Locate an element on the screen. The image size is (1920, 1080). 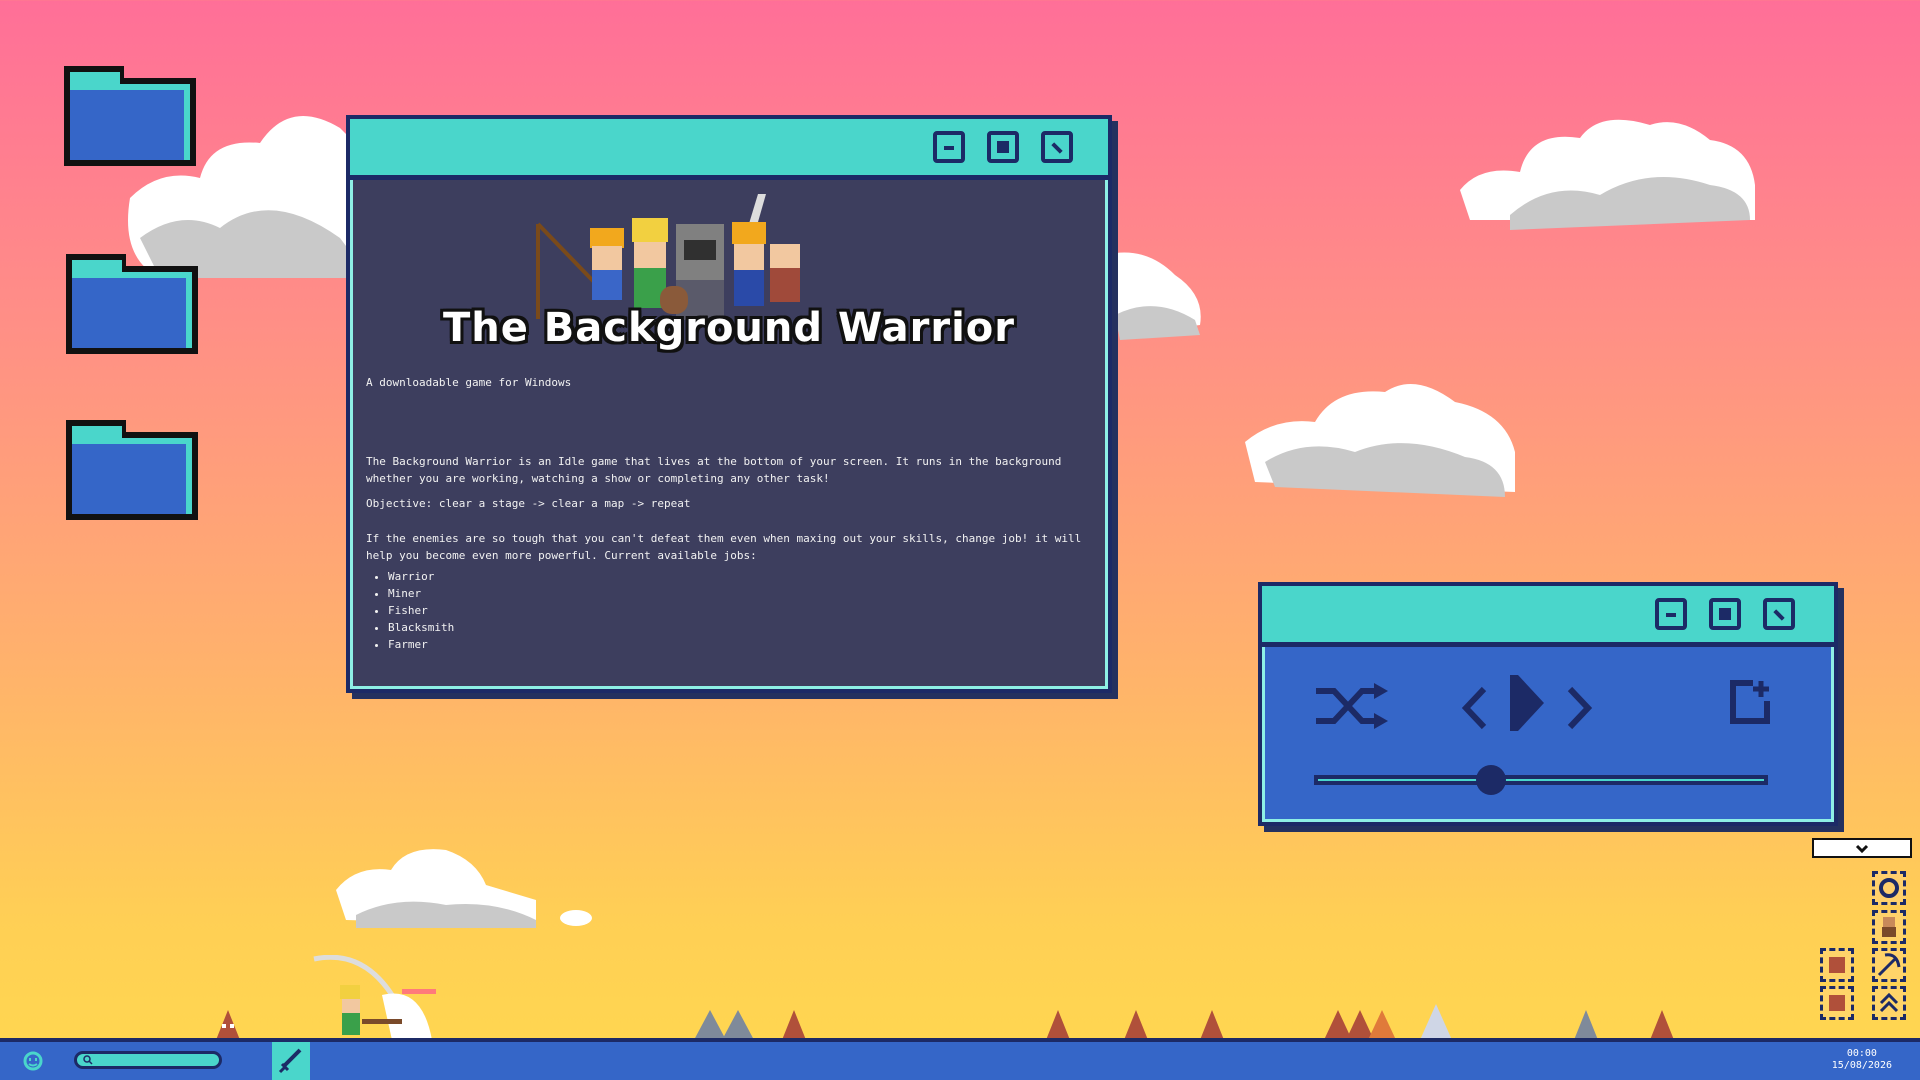
taskbar: 00:00 15/08/2026 is located at coordinates (960, 1059).